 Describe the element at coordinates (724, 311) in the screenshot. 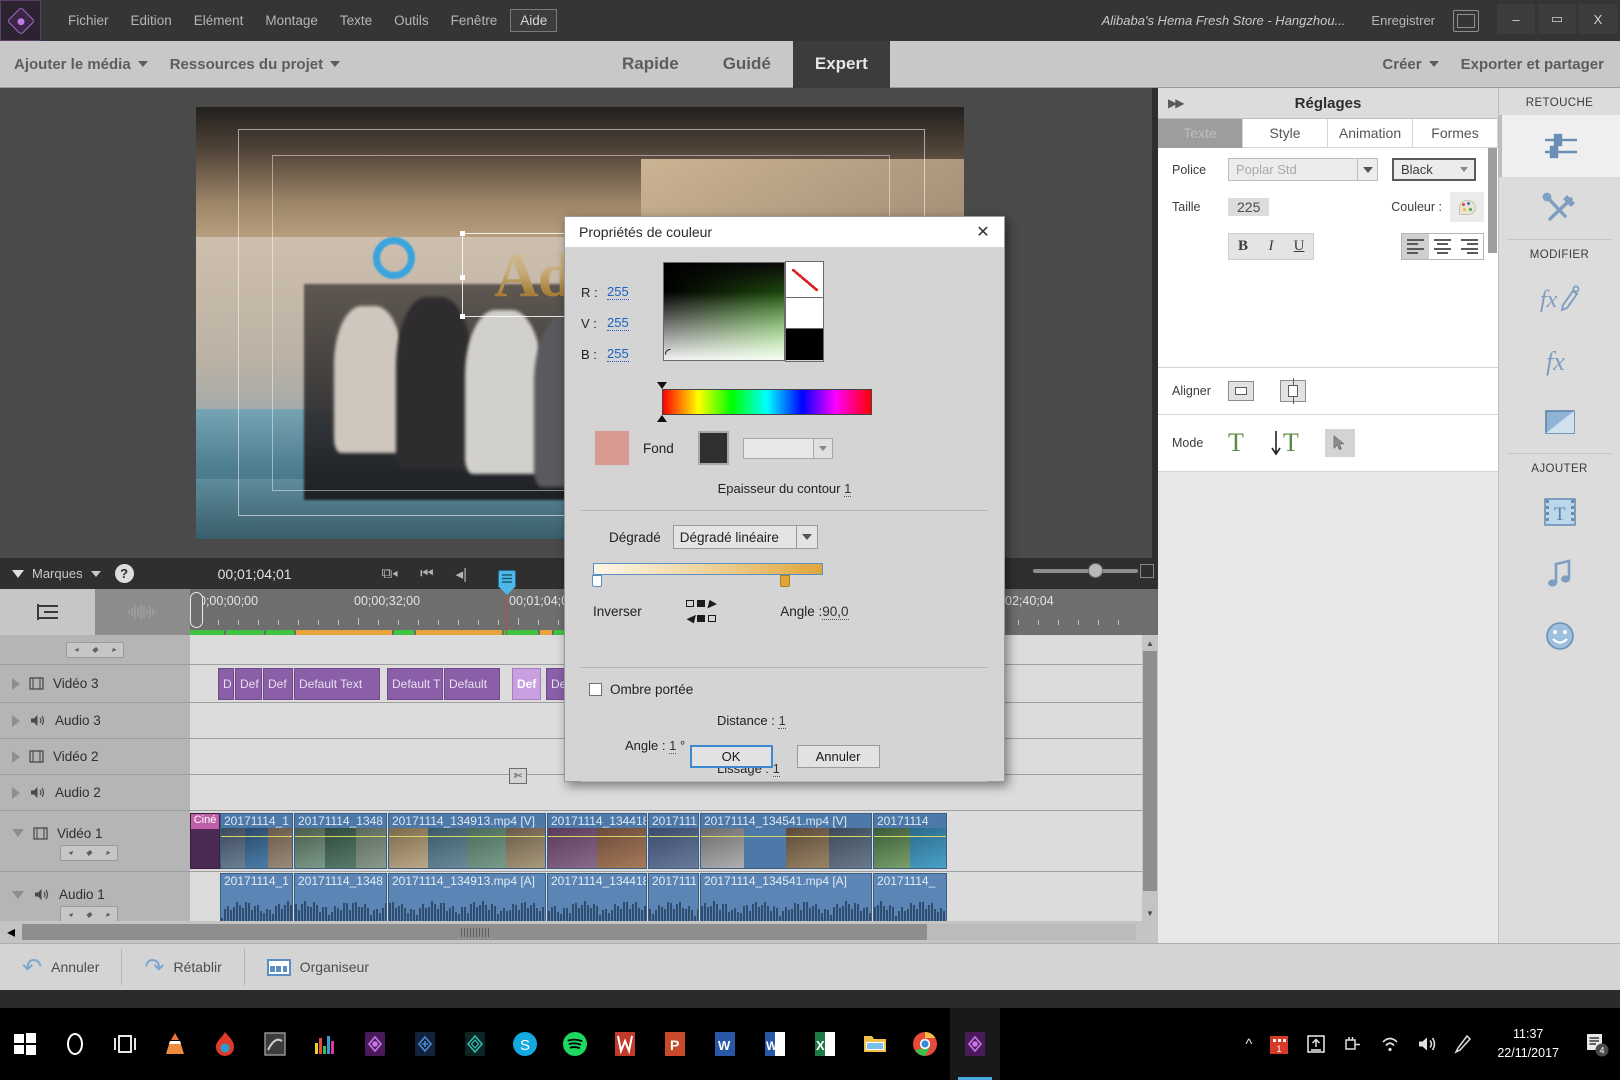

I see `saturation-value-field` at that location.